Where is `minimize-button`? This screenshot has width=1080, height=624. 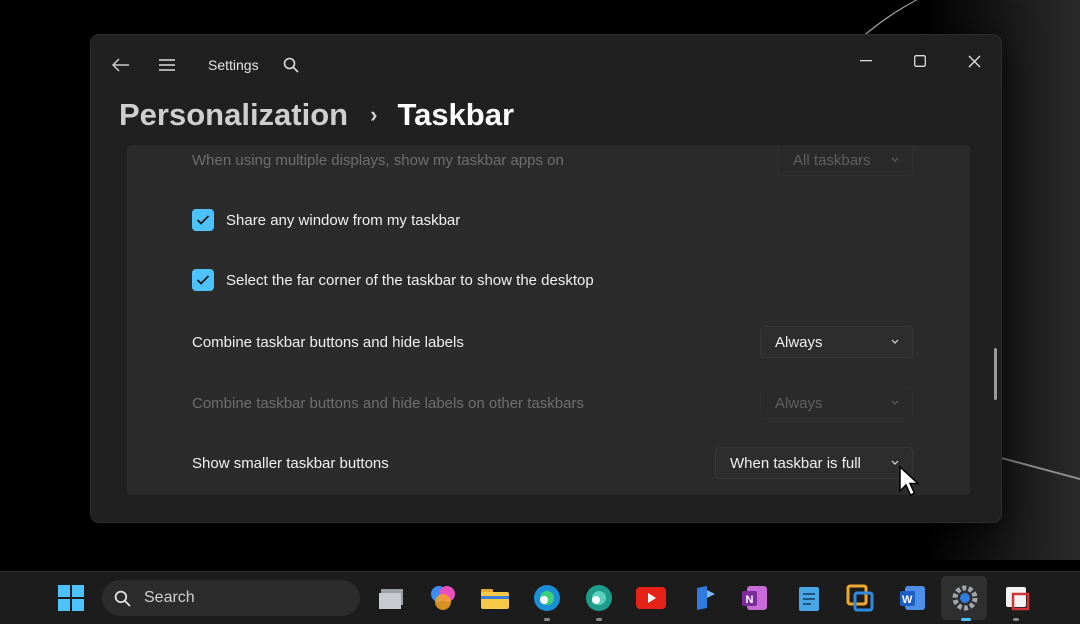 minimize-button is located at coordinates (866, 61).